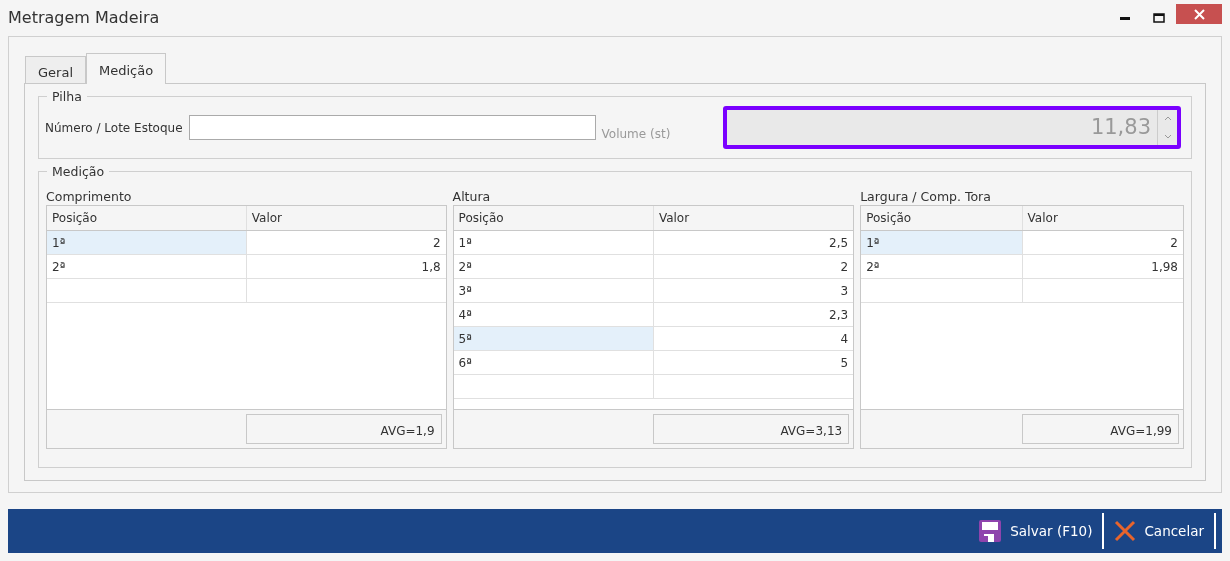 Image resolution: width=1230 pixels, height=561 pixels. Describe the element at coordinates (472, 196) in the screenshot. I see `grid-title: Altura` at that location.